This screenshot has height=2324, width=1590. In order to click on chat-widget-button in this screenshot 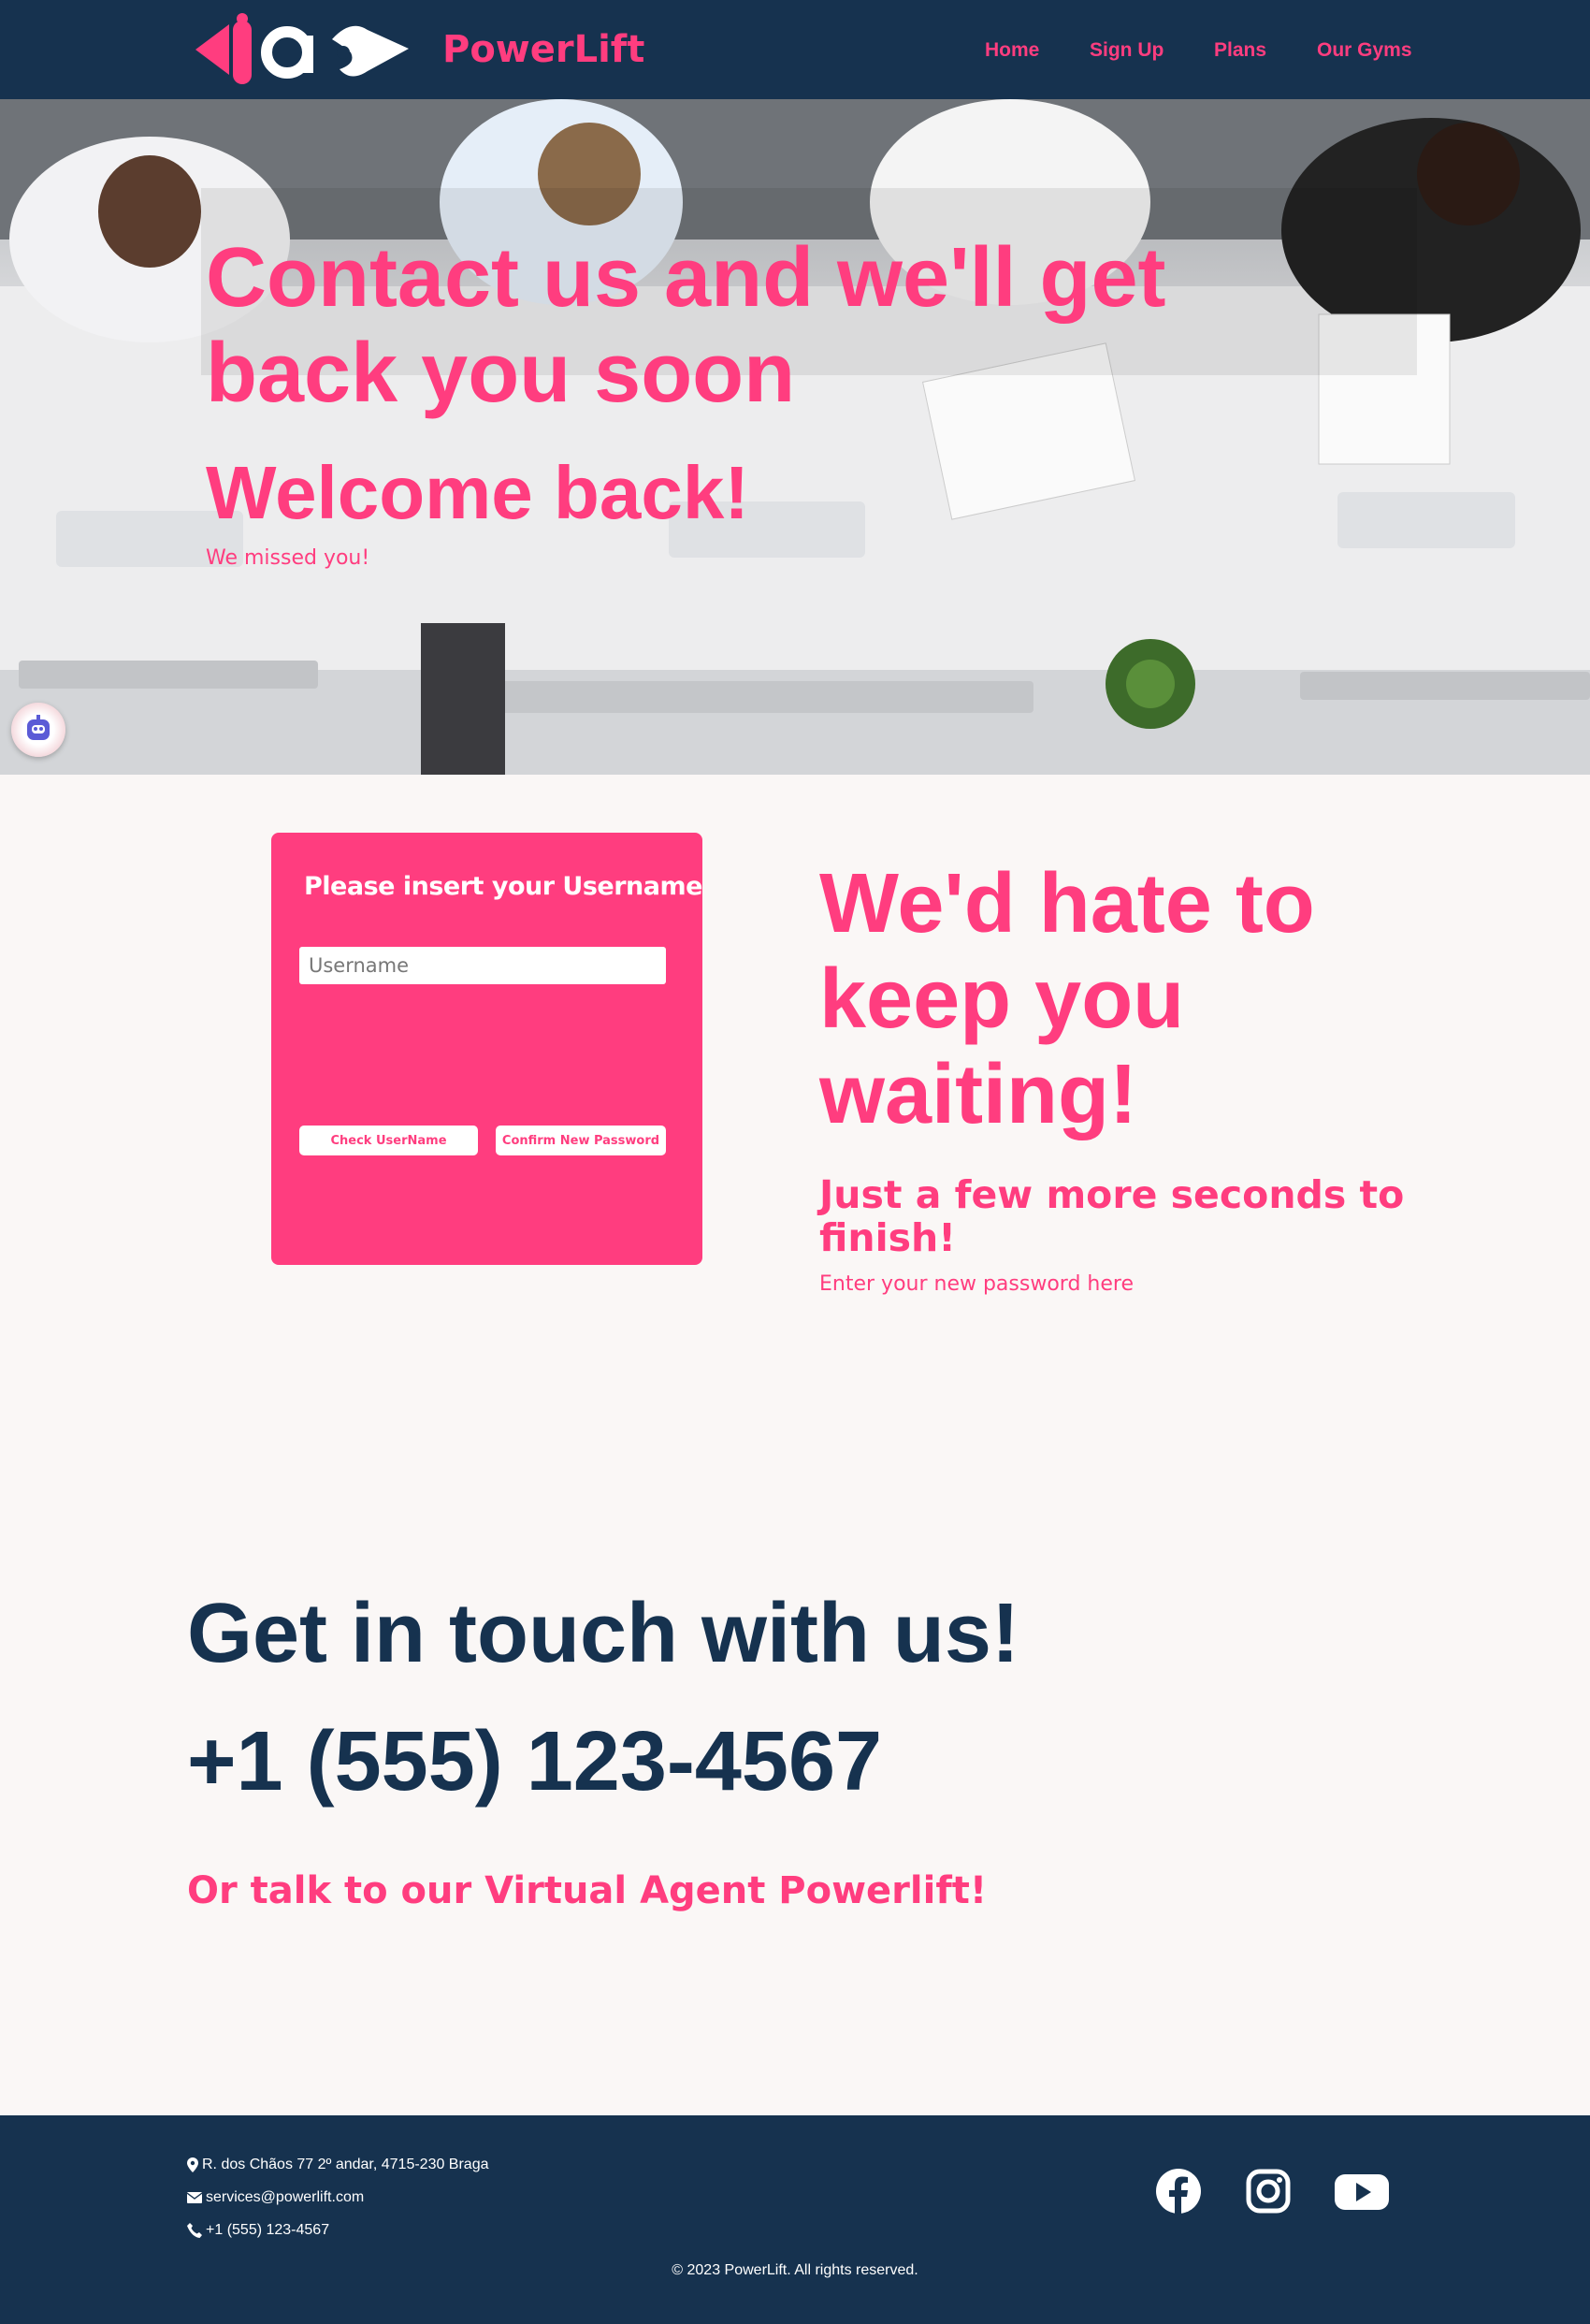, I will do `click(38, 730)`.